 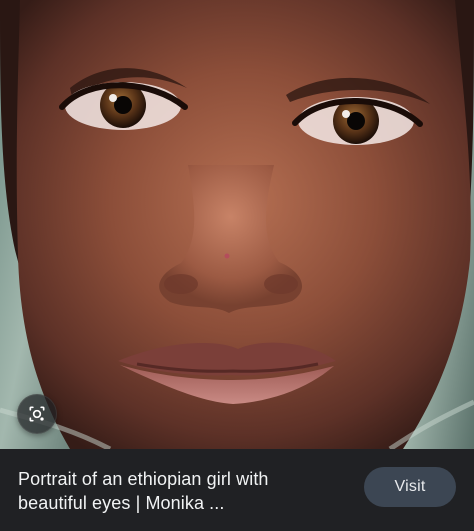 I want to click on lens-icon, so click(x=37, y=414).